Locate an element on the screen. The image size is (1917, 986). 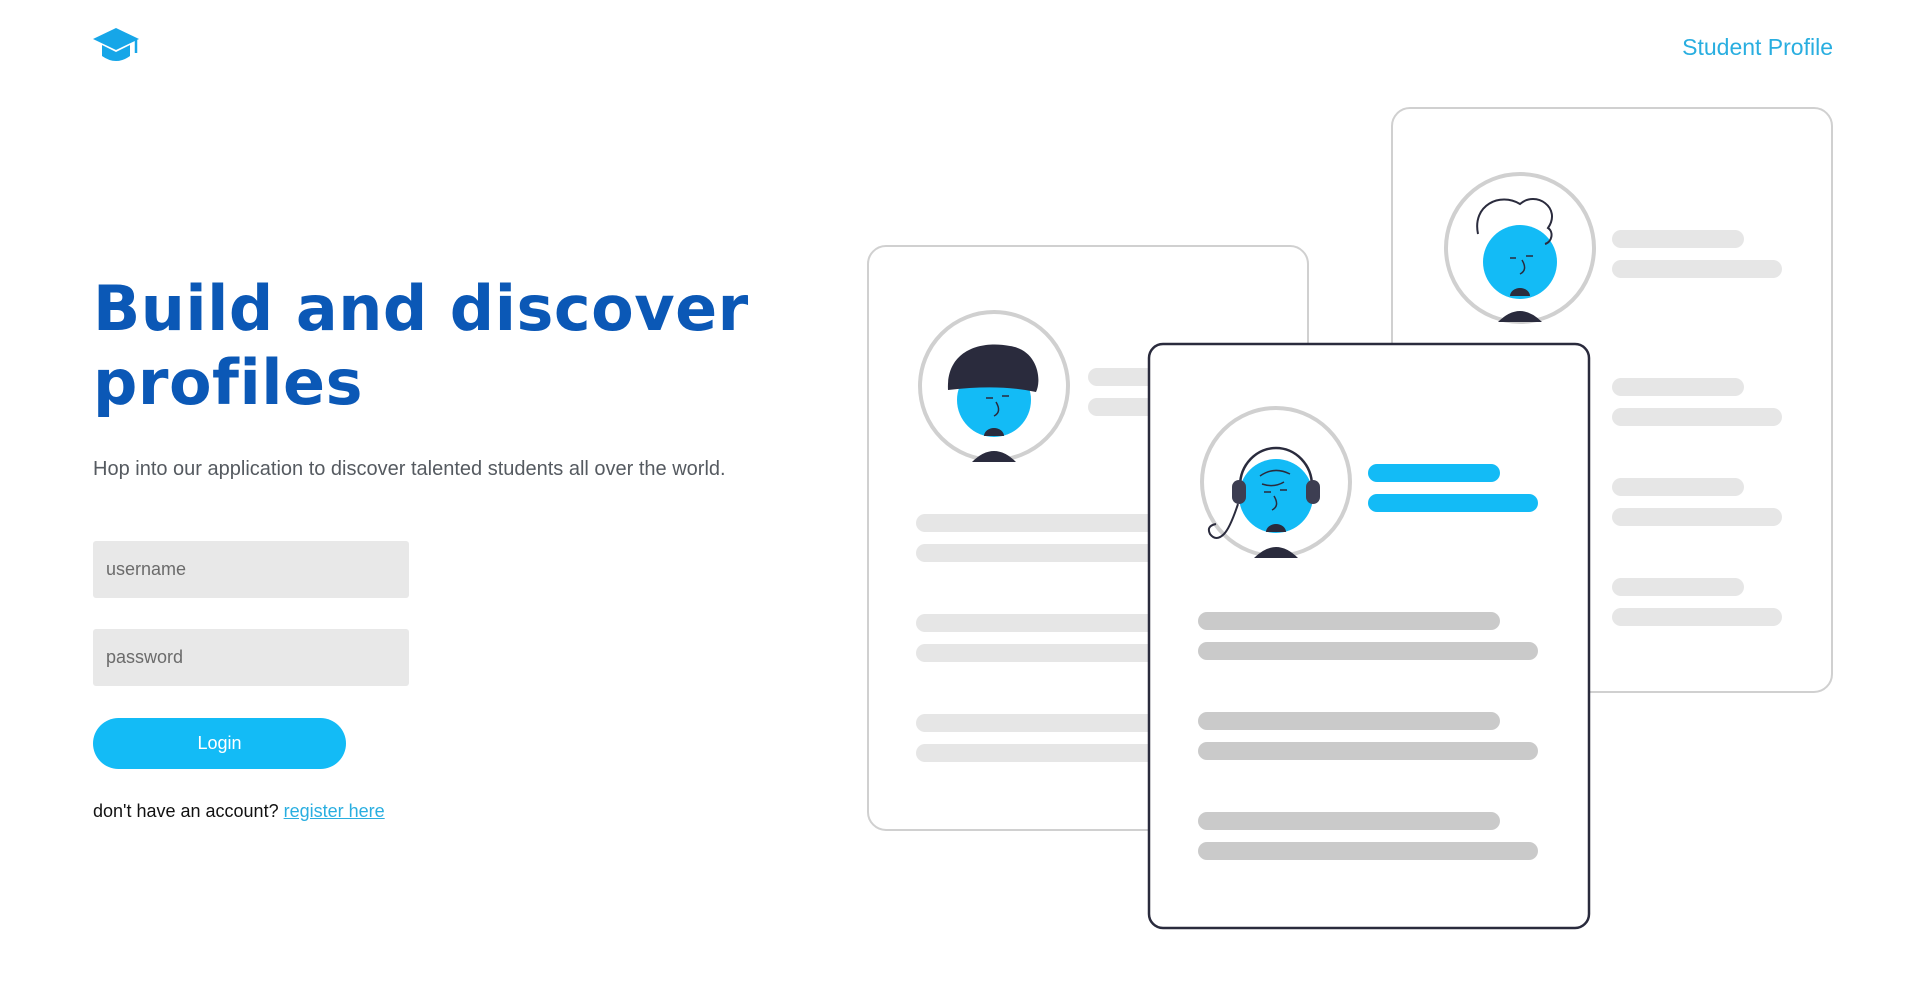
password-input is located at coordinates (251, 657).